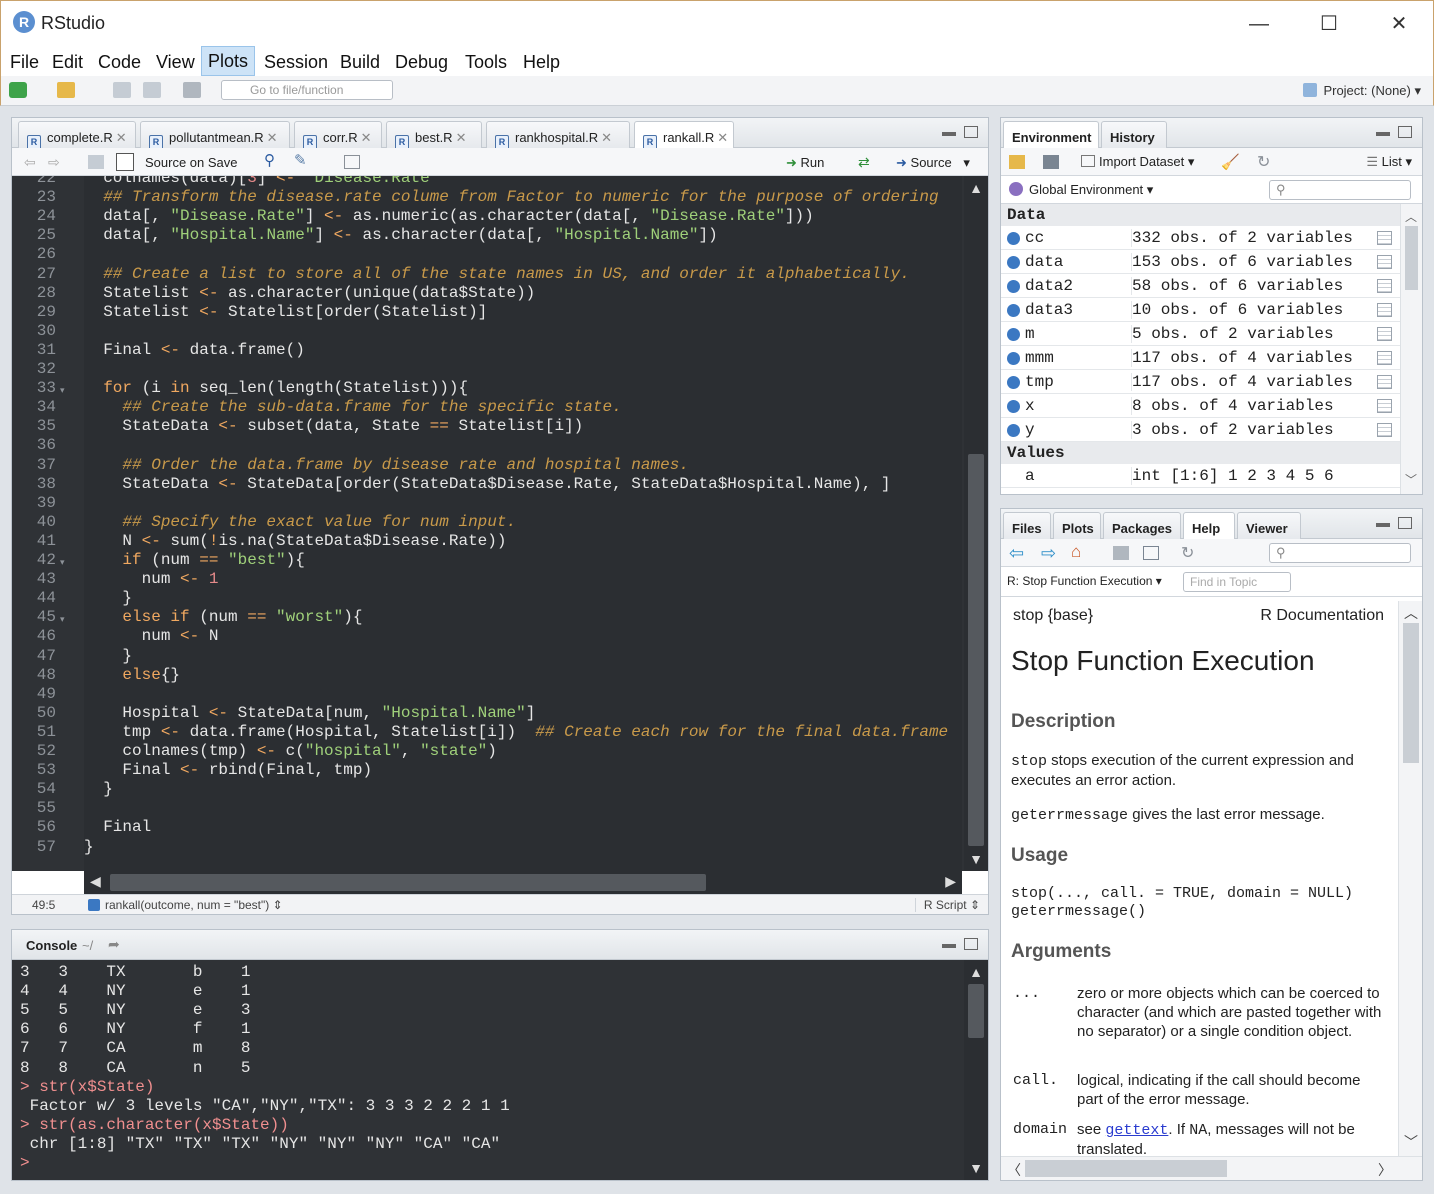  What do you see at coordinates (976, 1011) in the screenshot?
I see `console-vscroll-thumb` at bounding box center [976, 1011].